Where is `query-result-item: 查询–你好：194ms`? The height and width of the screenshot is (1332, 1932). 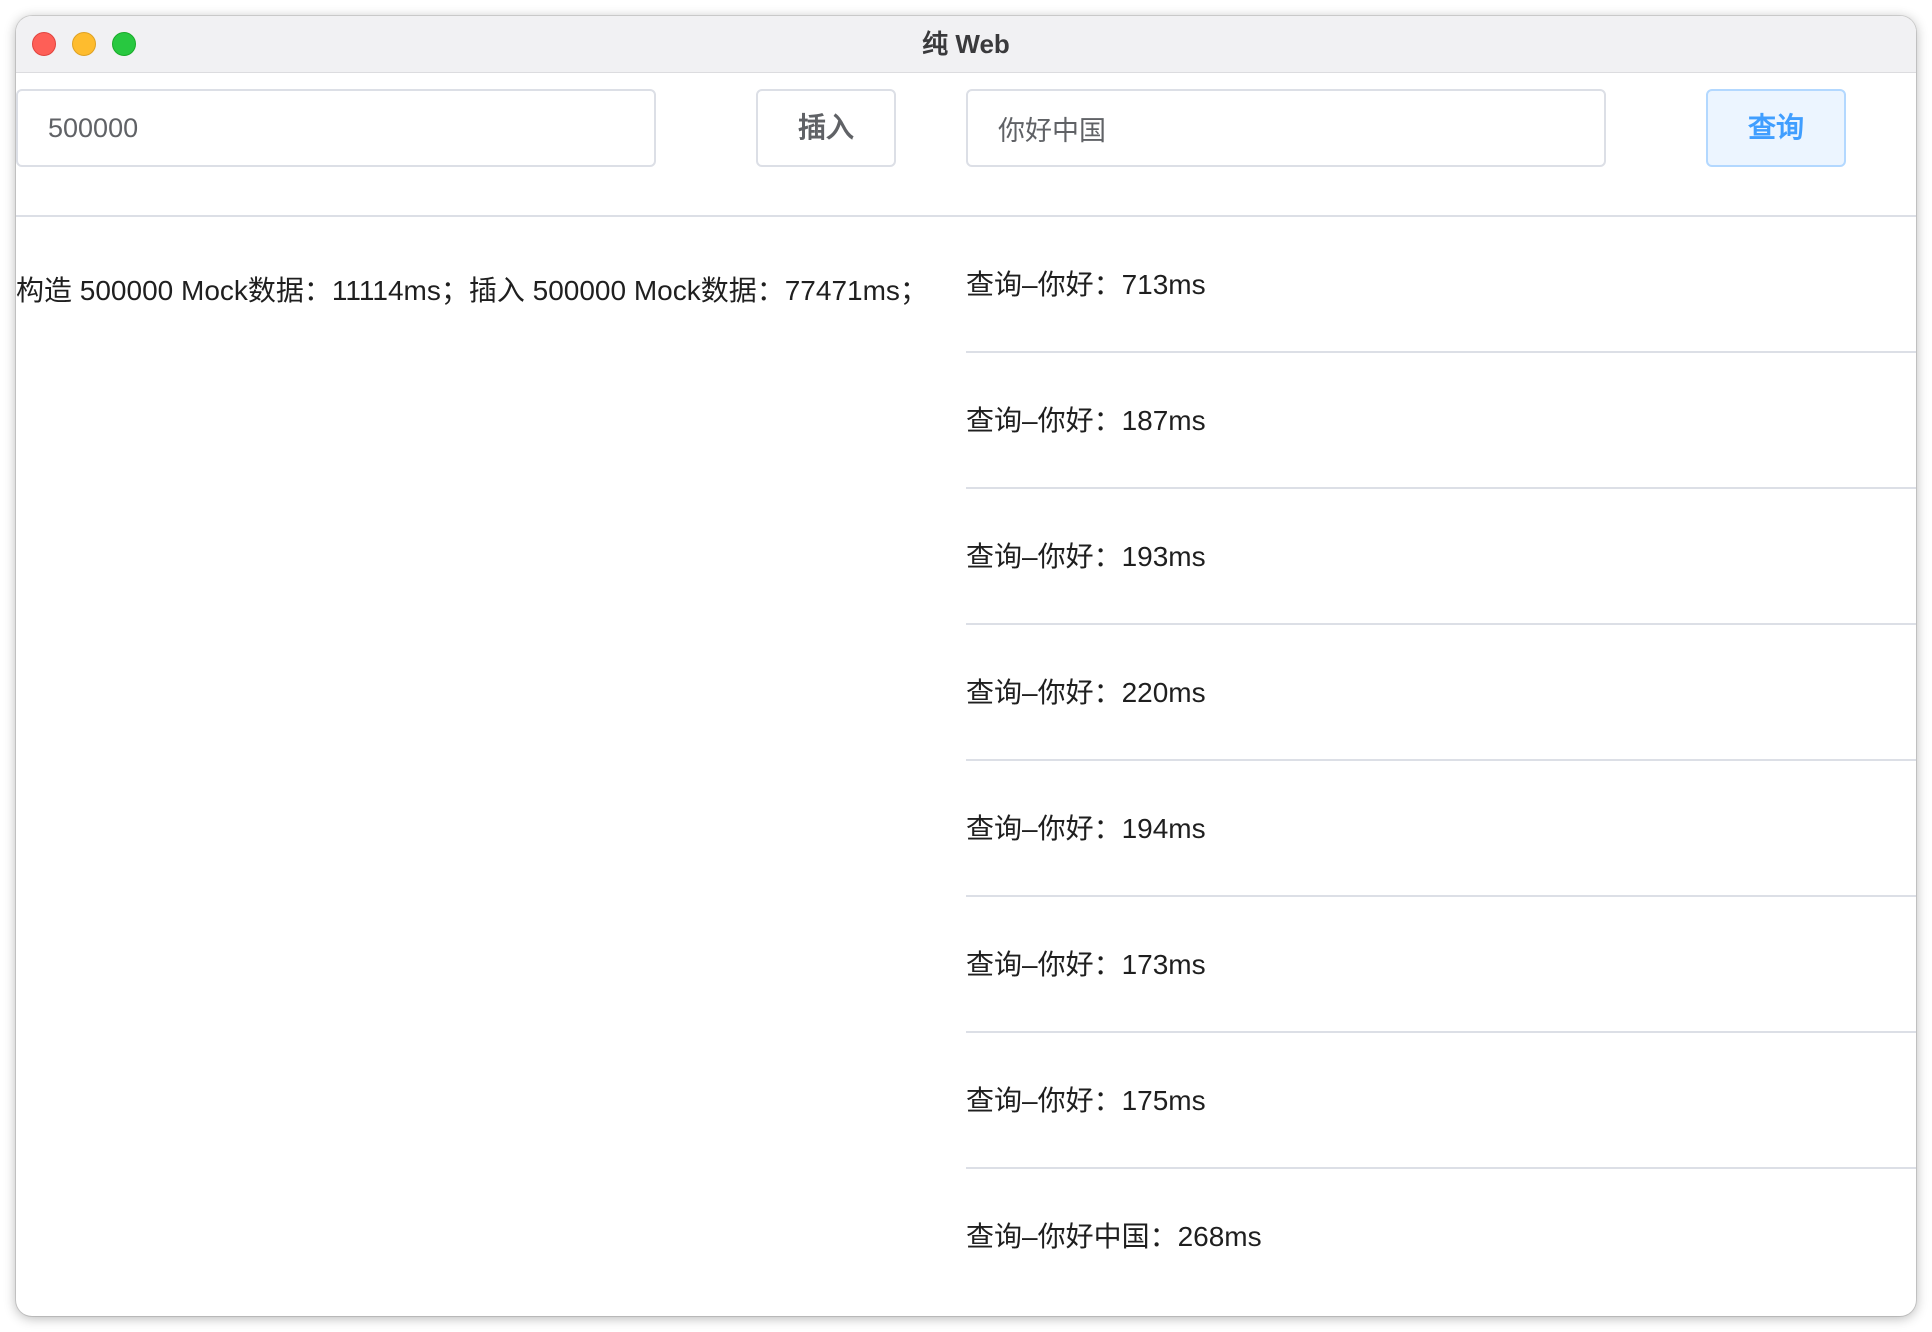
query-result-item: 查询–你好：194ms is located at coordinates (1441, 829).